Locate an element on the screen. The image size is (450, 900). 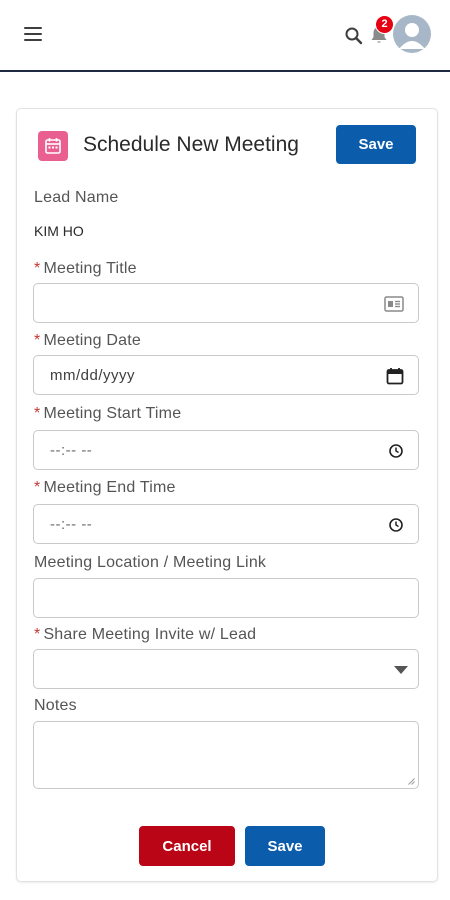
save-button-top: Save is located at coordinates (376, 144).